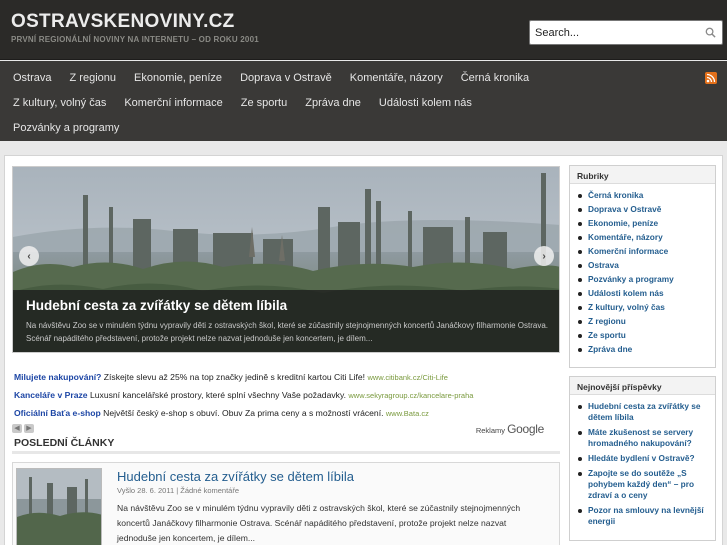  Describe the element at coordinates (59, 506) in the screenshot. I see `article-thumbnail` at that location.